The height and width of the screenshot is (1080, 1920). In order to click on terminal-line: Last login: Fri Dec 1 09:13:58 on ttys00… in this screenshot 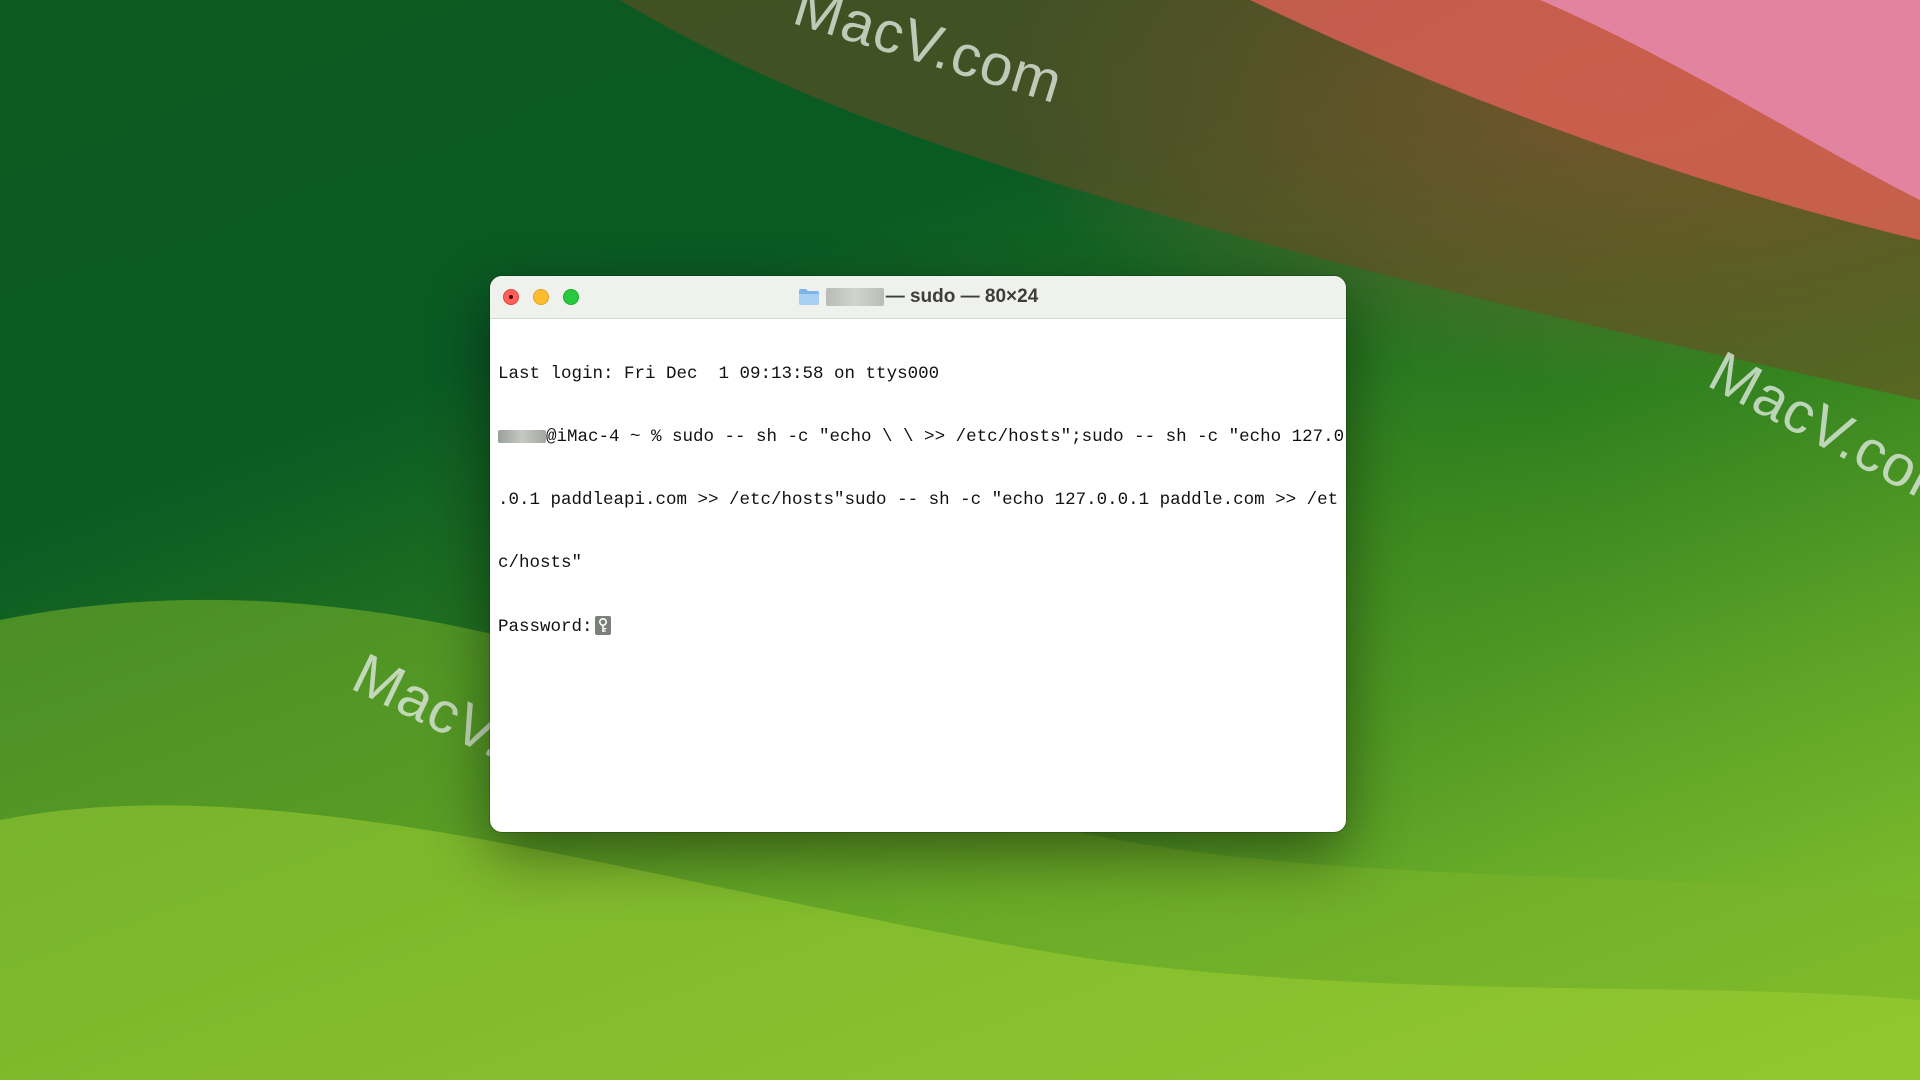, I will do `click(719, 374)`.